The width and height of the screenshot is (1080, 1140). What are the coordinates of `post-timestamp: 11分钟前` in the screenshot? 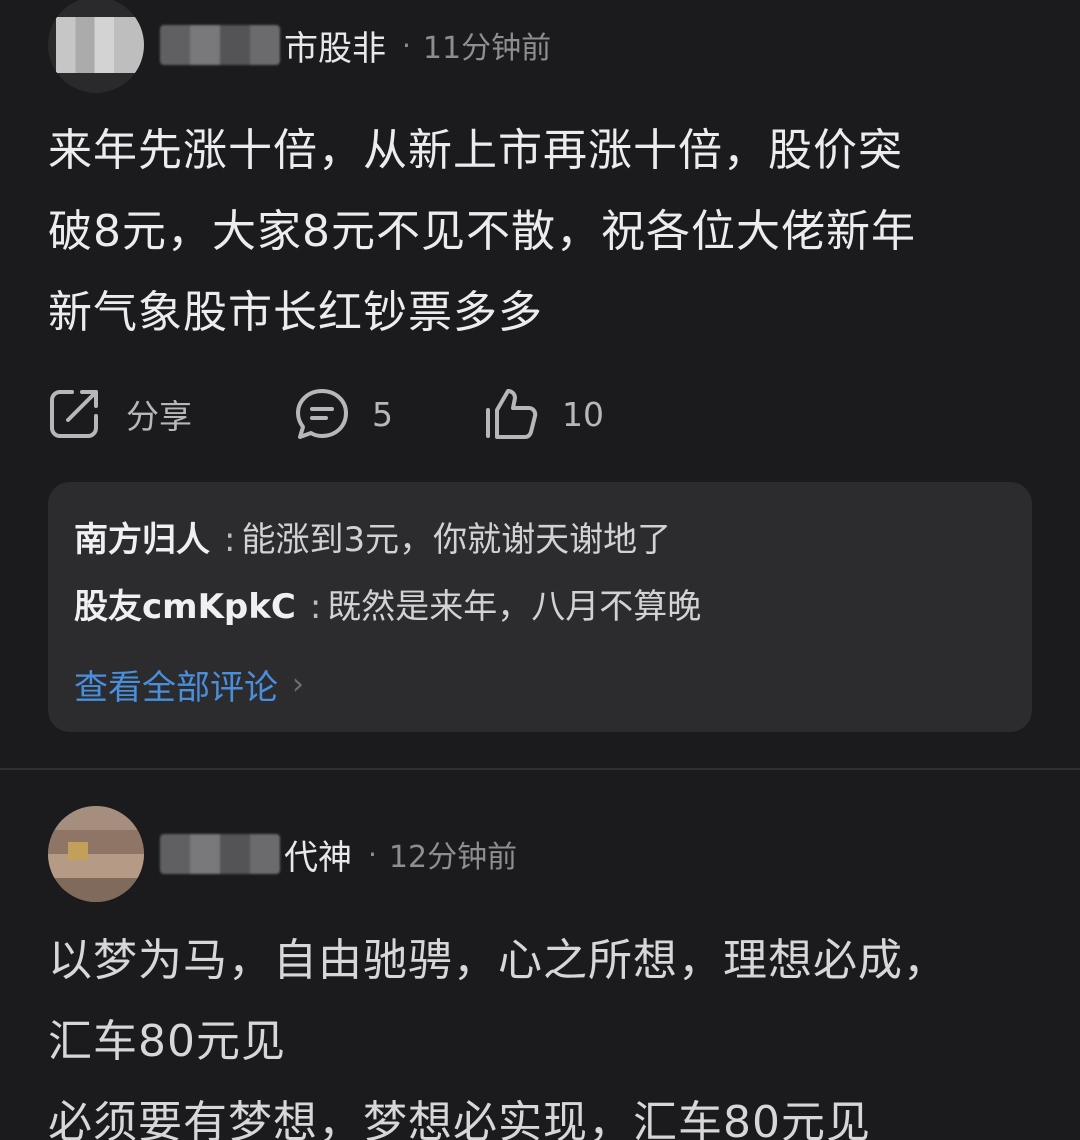 It's located at (487, 48).